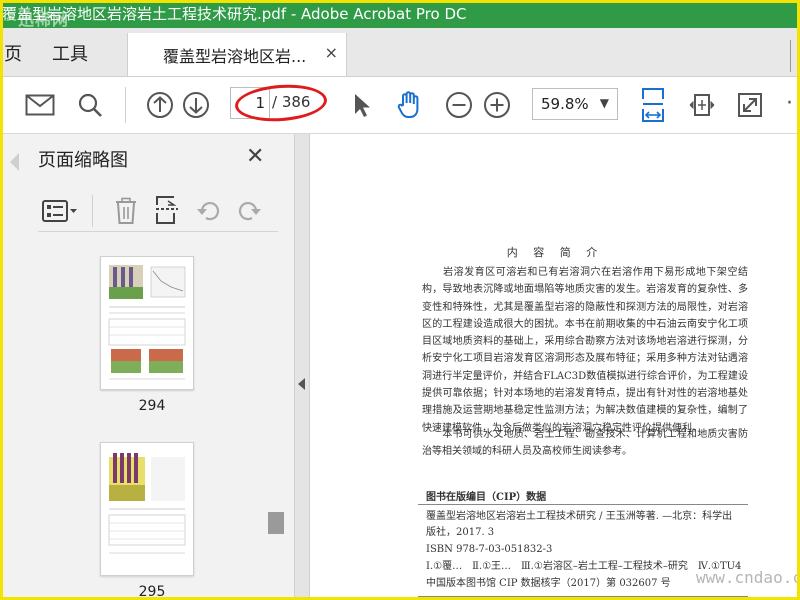 The image size is (800, 600). What do you see at coordinates (548, 583) in the screenshot?
I see `cip-number: 中国版本图书馆 CIP 数据核字（2017）第 032607 号` at bounding box center [548, 583].